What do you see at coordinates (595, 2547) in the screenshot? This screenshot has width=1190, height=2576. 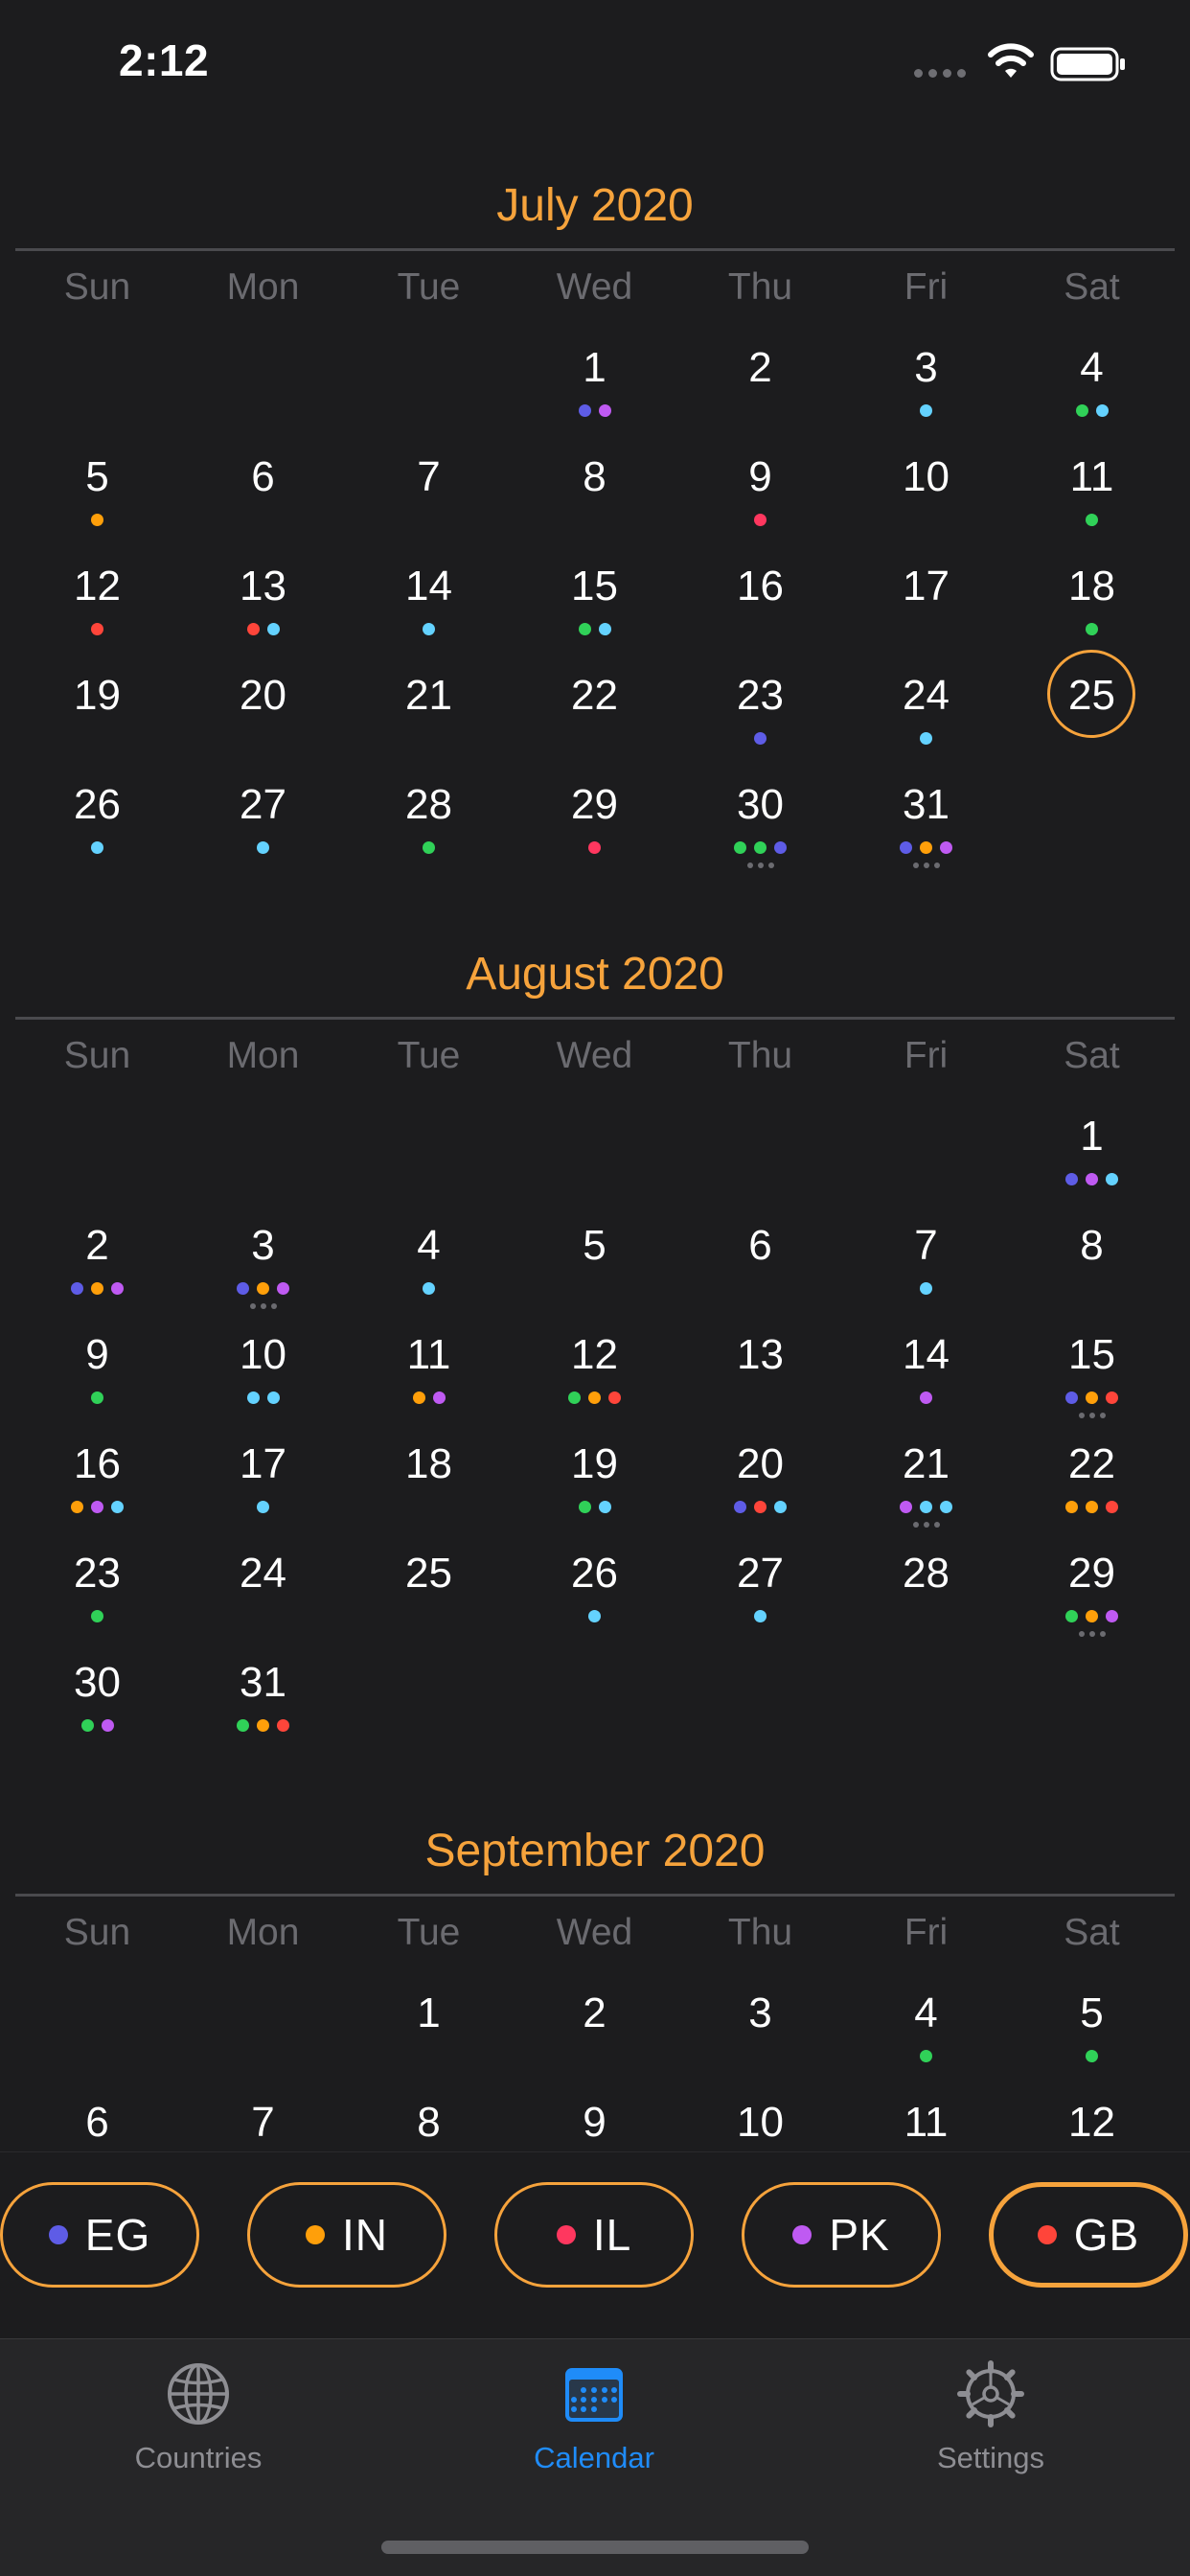 I see `home-indicator` at bounding box center [595, 2547].